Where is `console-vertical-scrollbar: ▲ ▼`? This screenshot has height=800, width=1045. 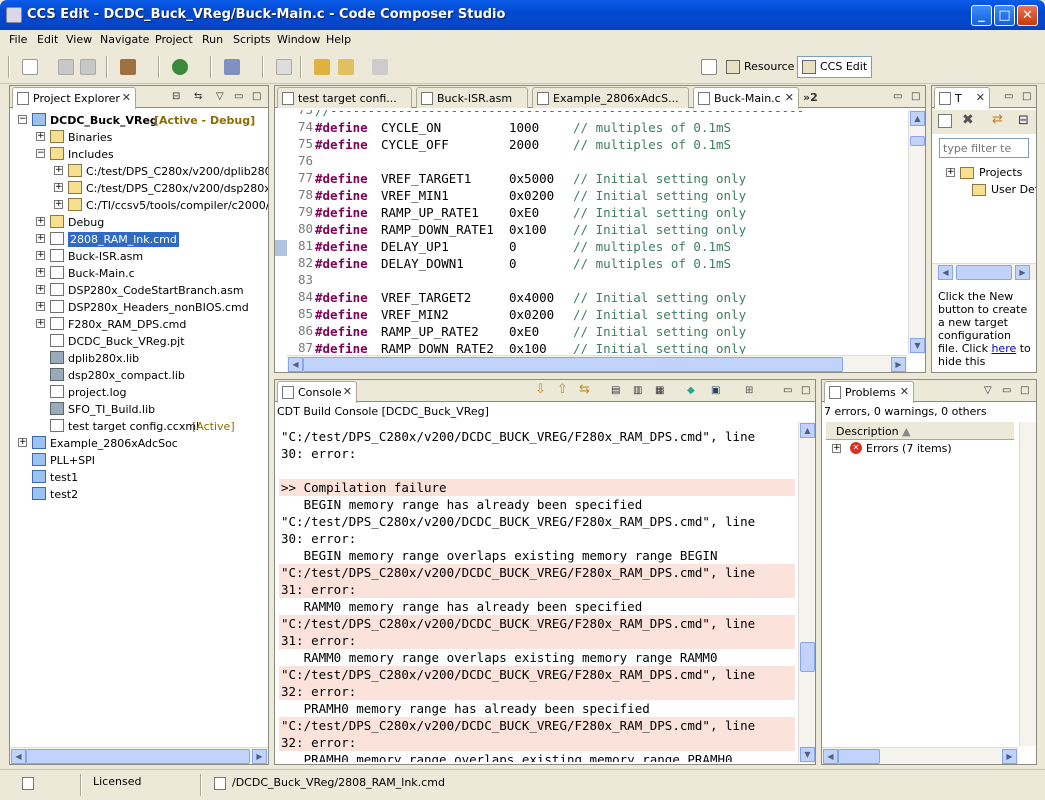
console-vertical-scrollbar: ▲ ▼ is located at coordinates (806, 592).